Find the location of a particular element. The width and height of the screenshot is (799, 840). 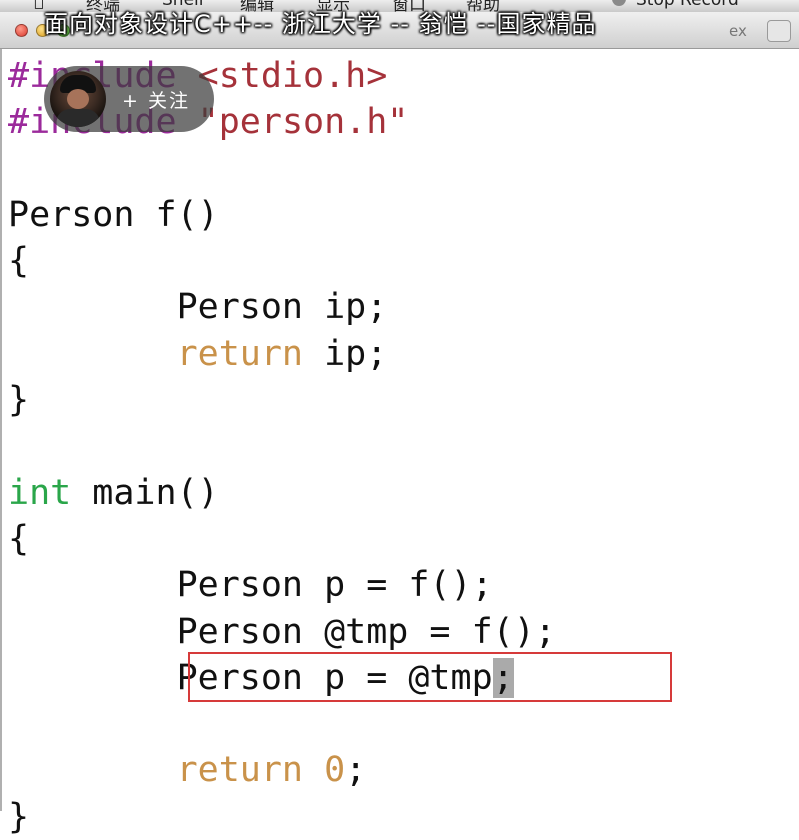

code-token: ip; is located at coordinates (345, 353).